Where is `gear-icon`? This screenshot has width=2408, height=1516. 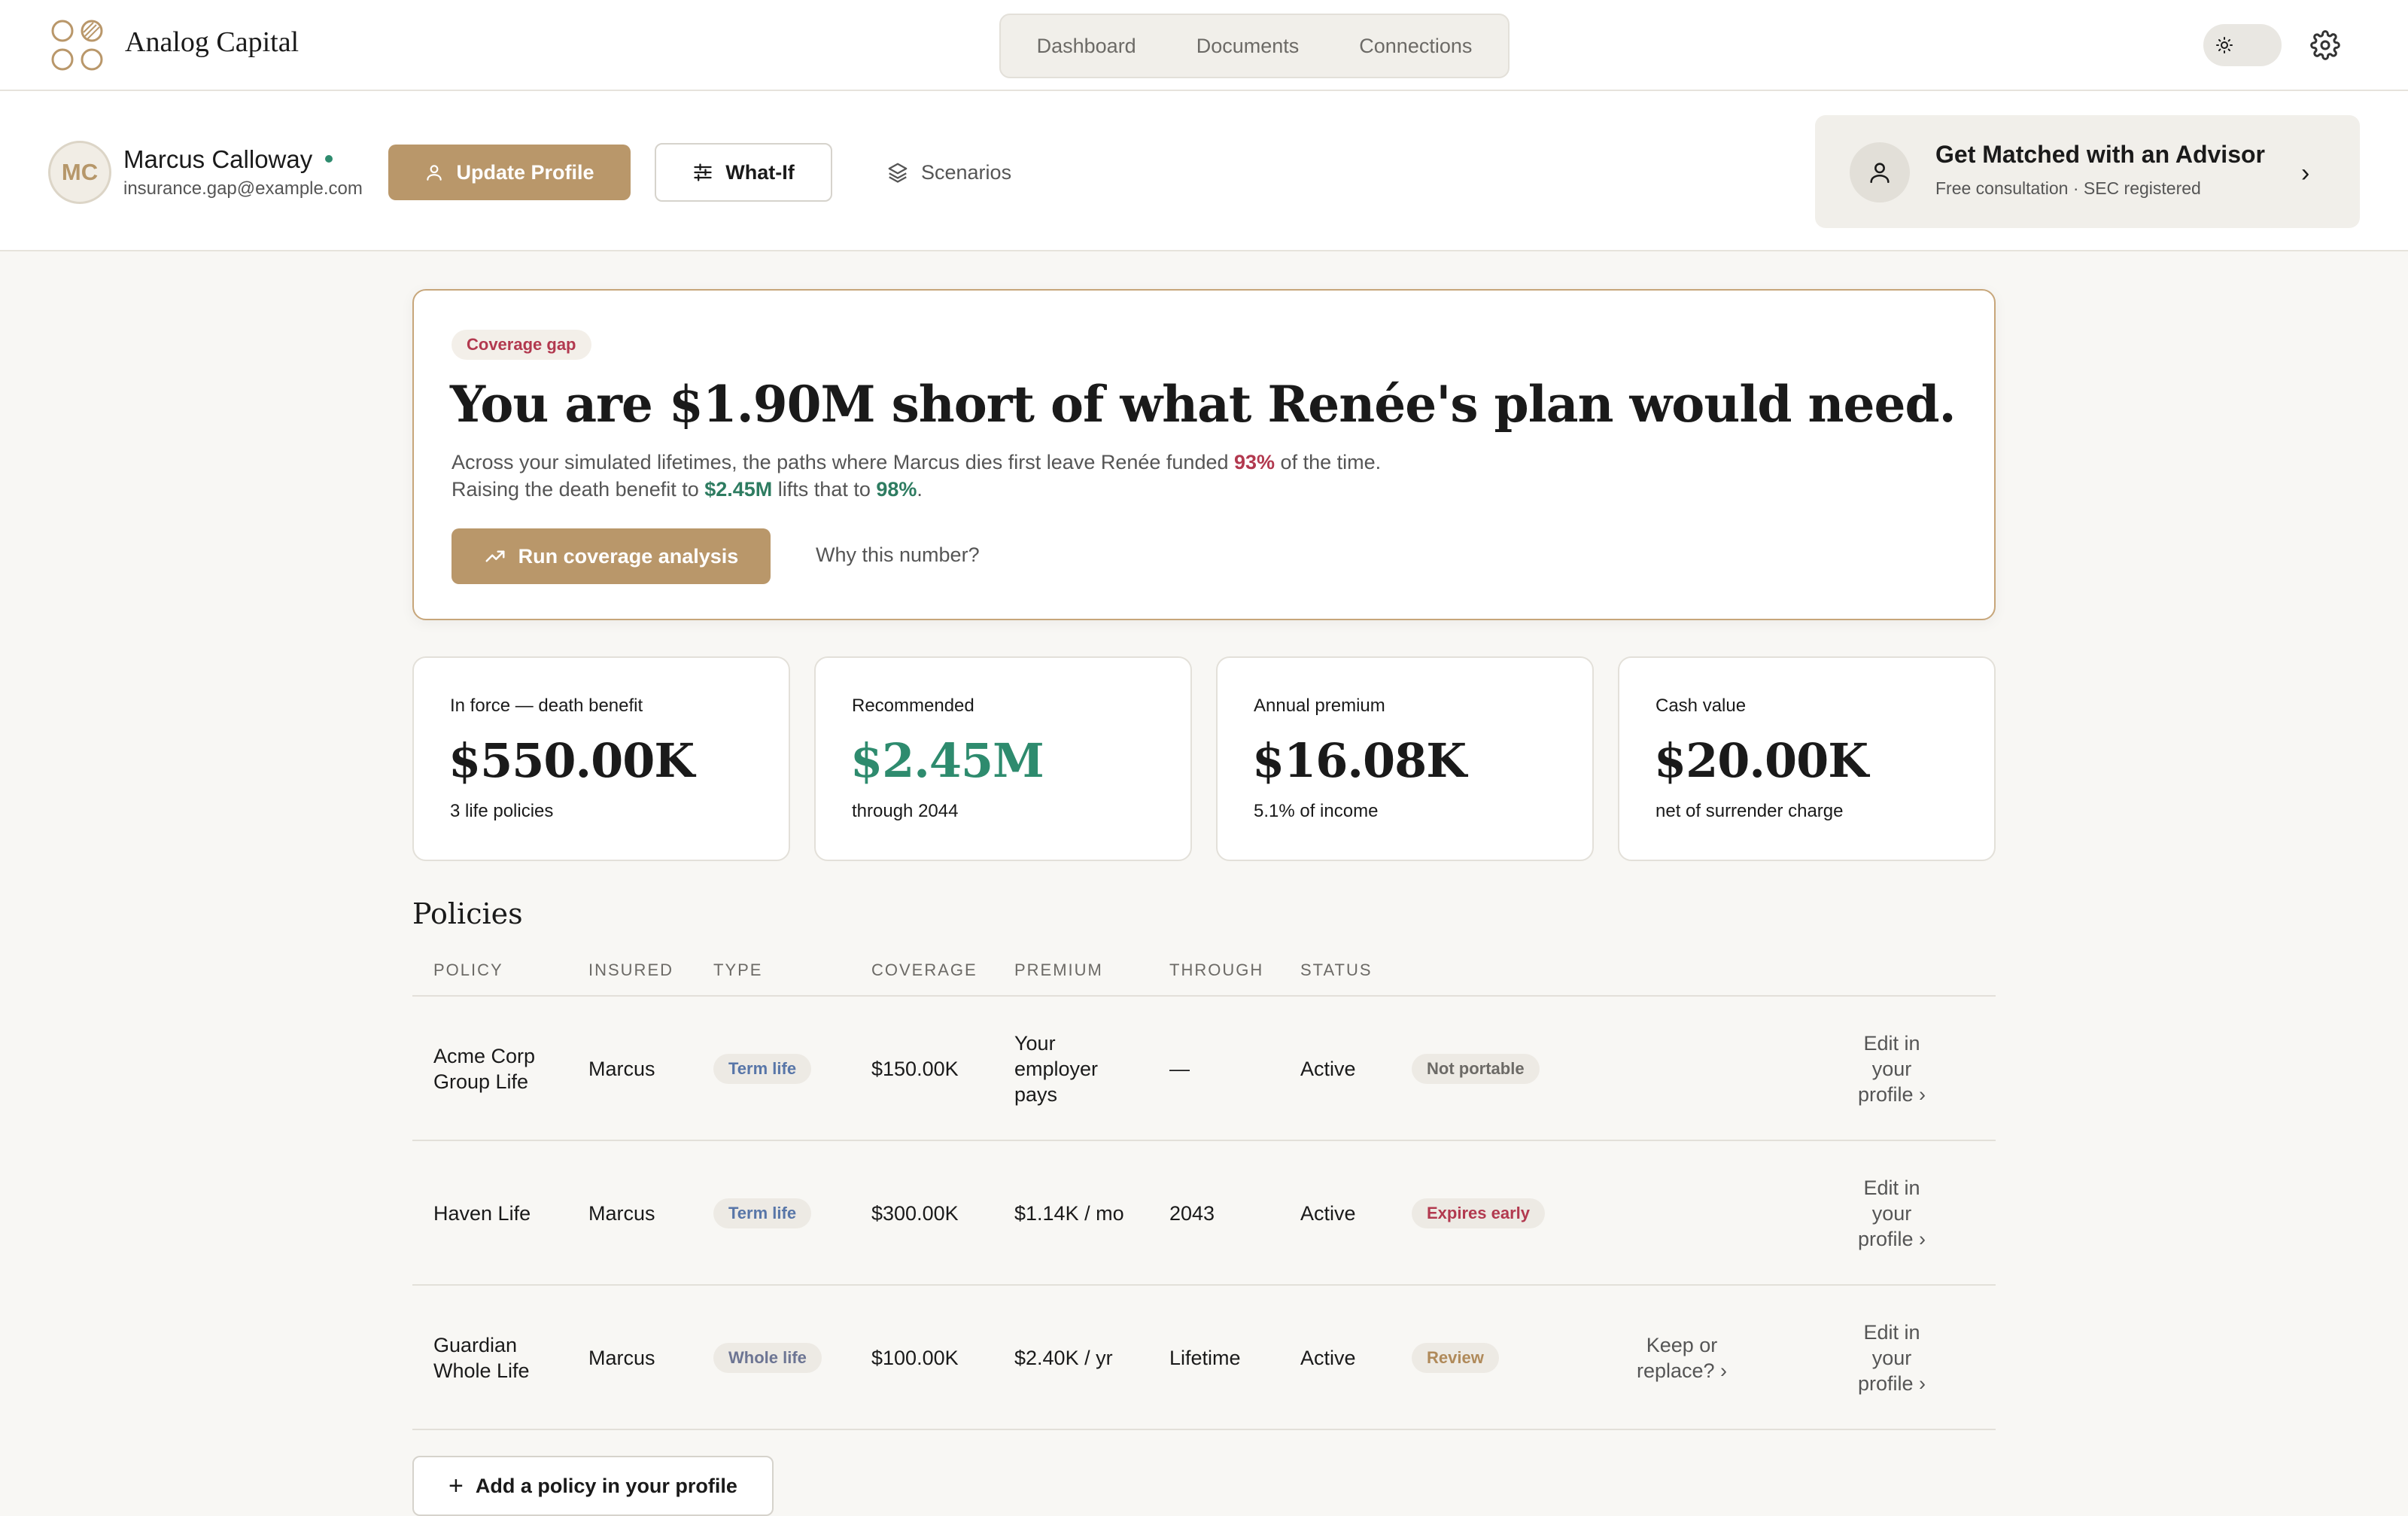
gear-icon is located at coordinates (2325, 45).